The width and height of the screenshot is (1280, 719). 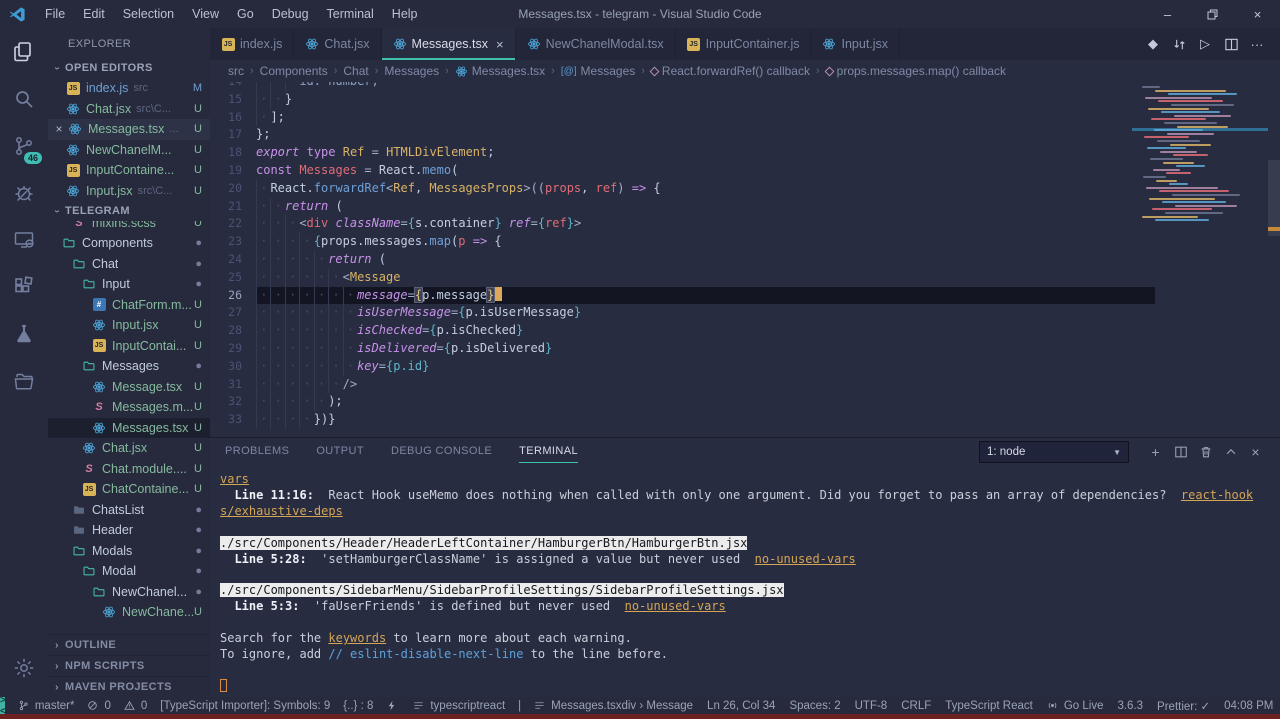 What do you see at coordinates (129, 88) in the screenshot?
I see `open-editor-item: JS index.js src M` at bounding box center [129, 88].